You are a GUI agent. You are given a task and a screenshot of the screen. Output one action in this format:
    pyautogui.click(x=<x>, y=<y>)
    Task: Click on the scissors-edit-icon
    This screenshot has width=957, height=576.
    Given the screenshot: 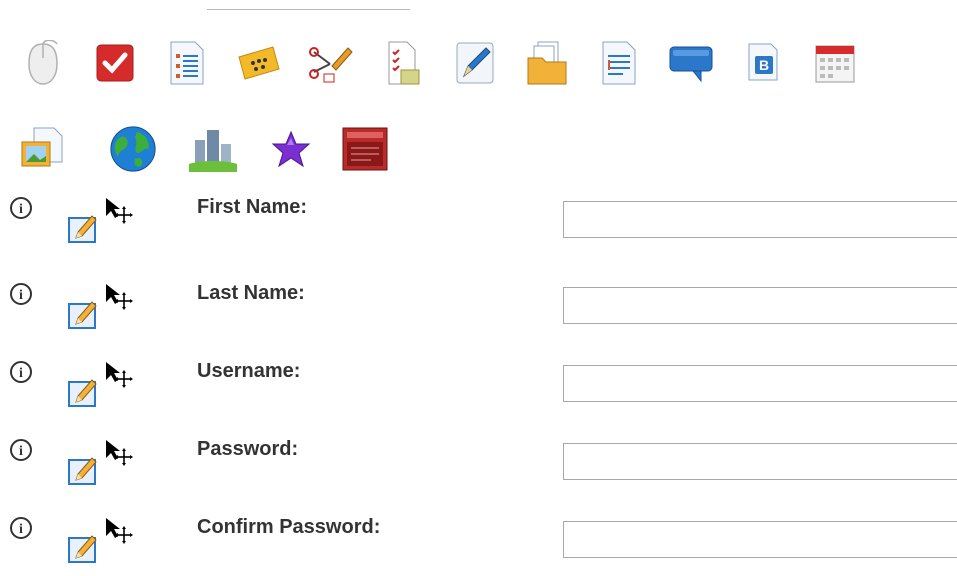 What is the action you would take?
    pyautogui.click(x=331, y=63)
    